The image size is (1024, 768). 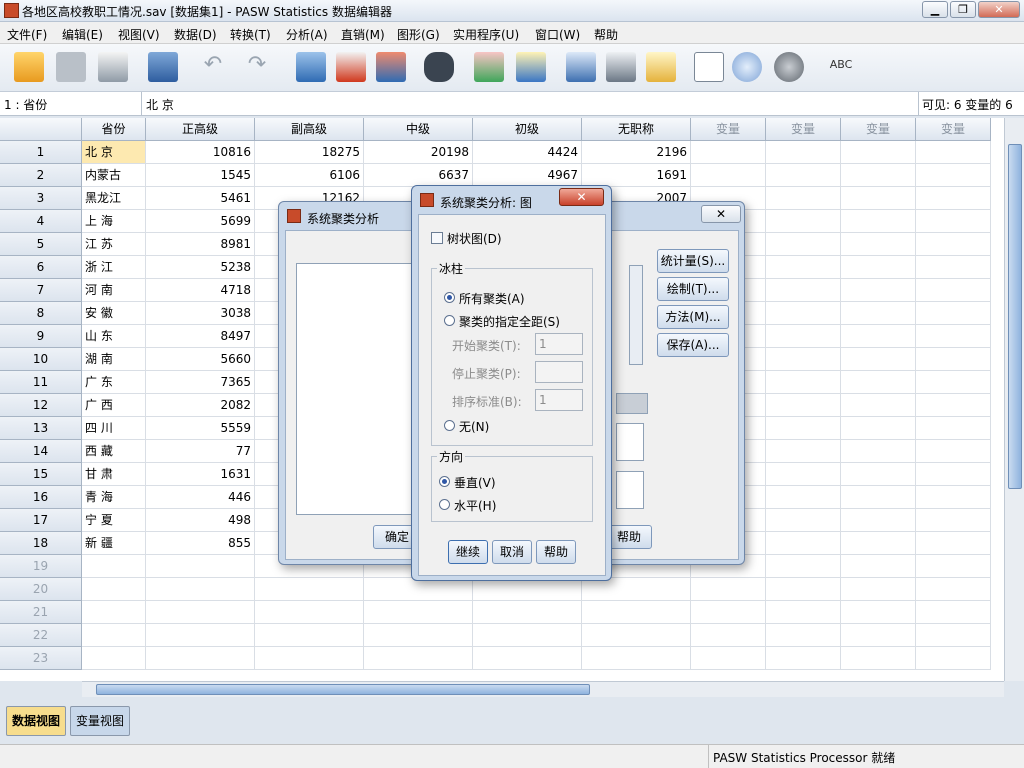 What do you see at coordinates (636, 152) in the screenshot?
I see `data-cell: 2196` at bounding box center [636, 152].